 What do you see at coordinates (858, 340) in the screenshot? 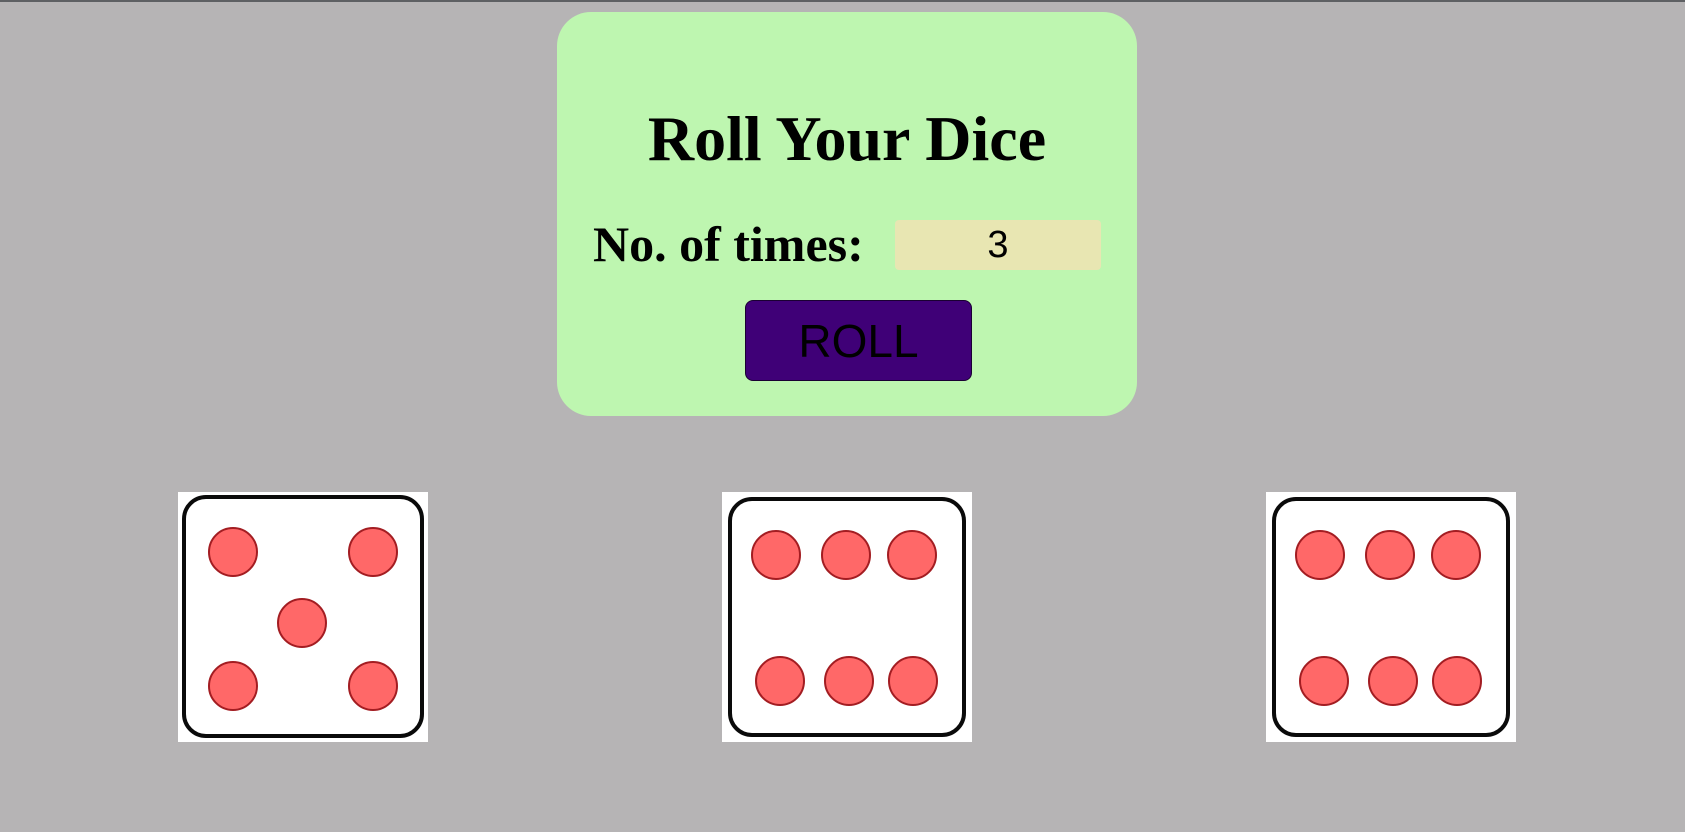
I see `roll-button: ROLL` at bounding box center [858, 340].